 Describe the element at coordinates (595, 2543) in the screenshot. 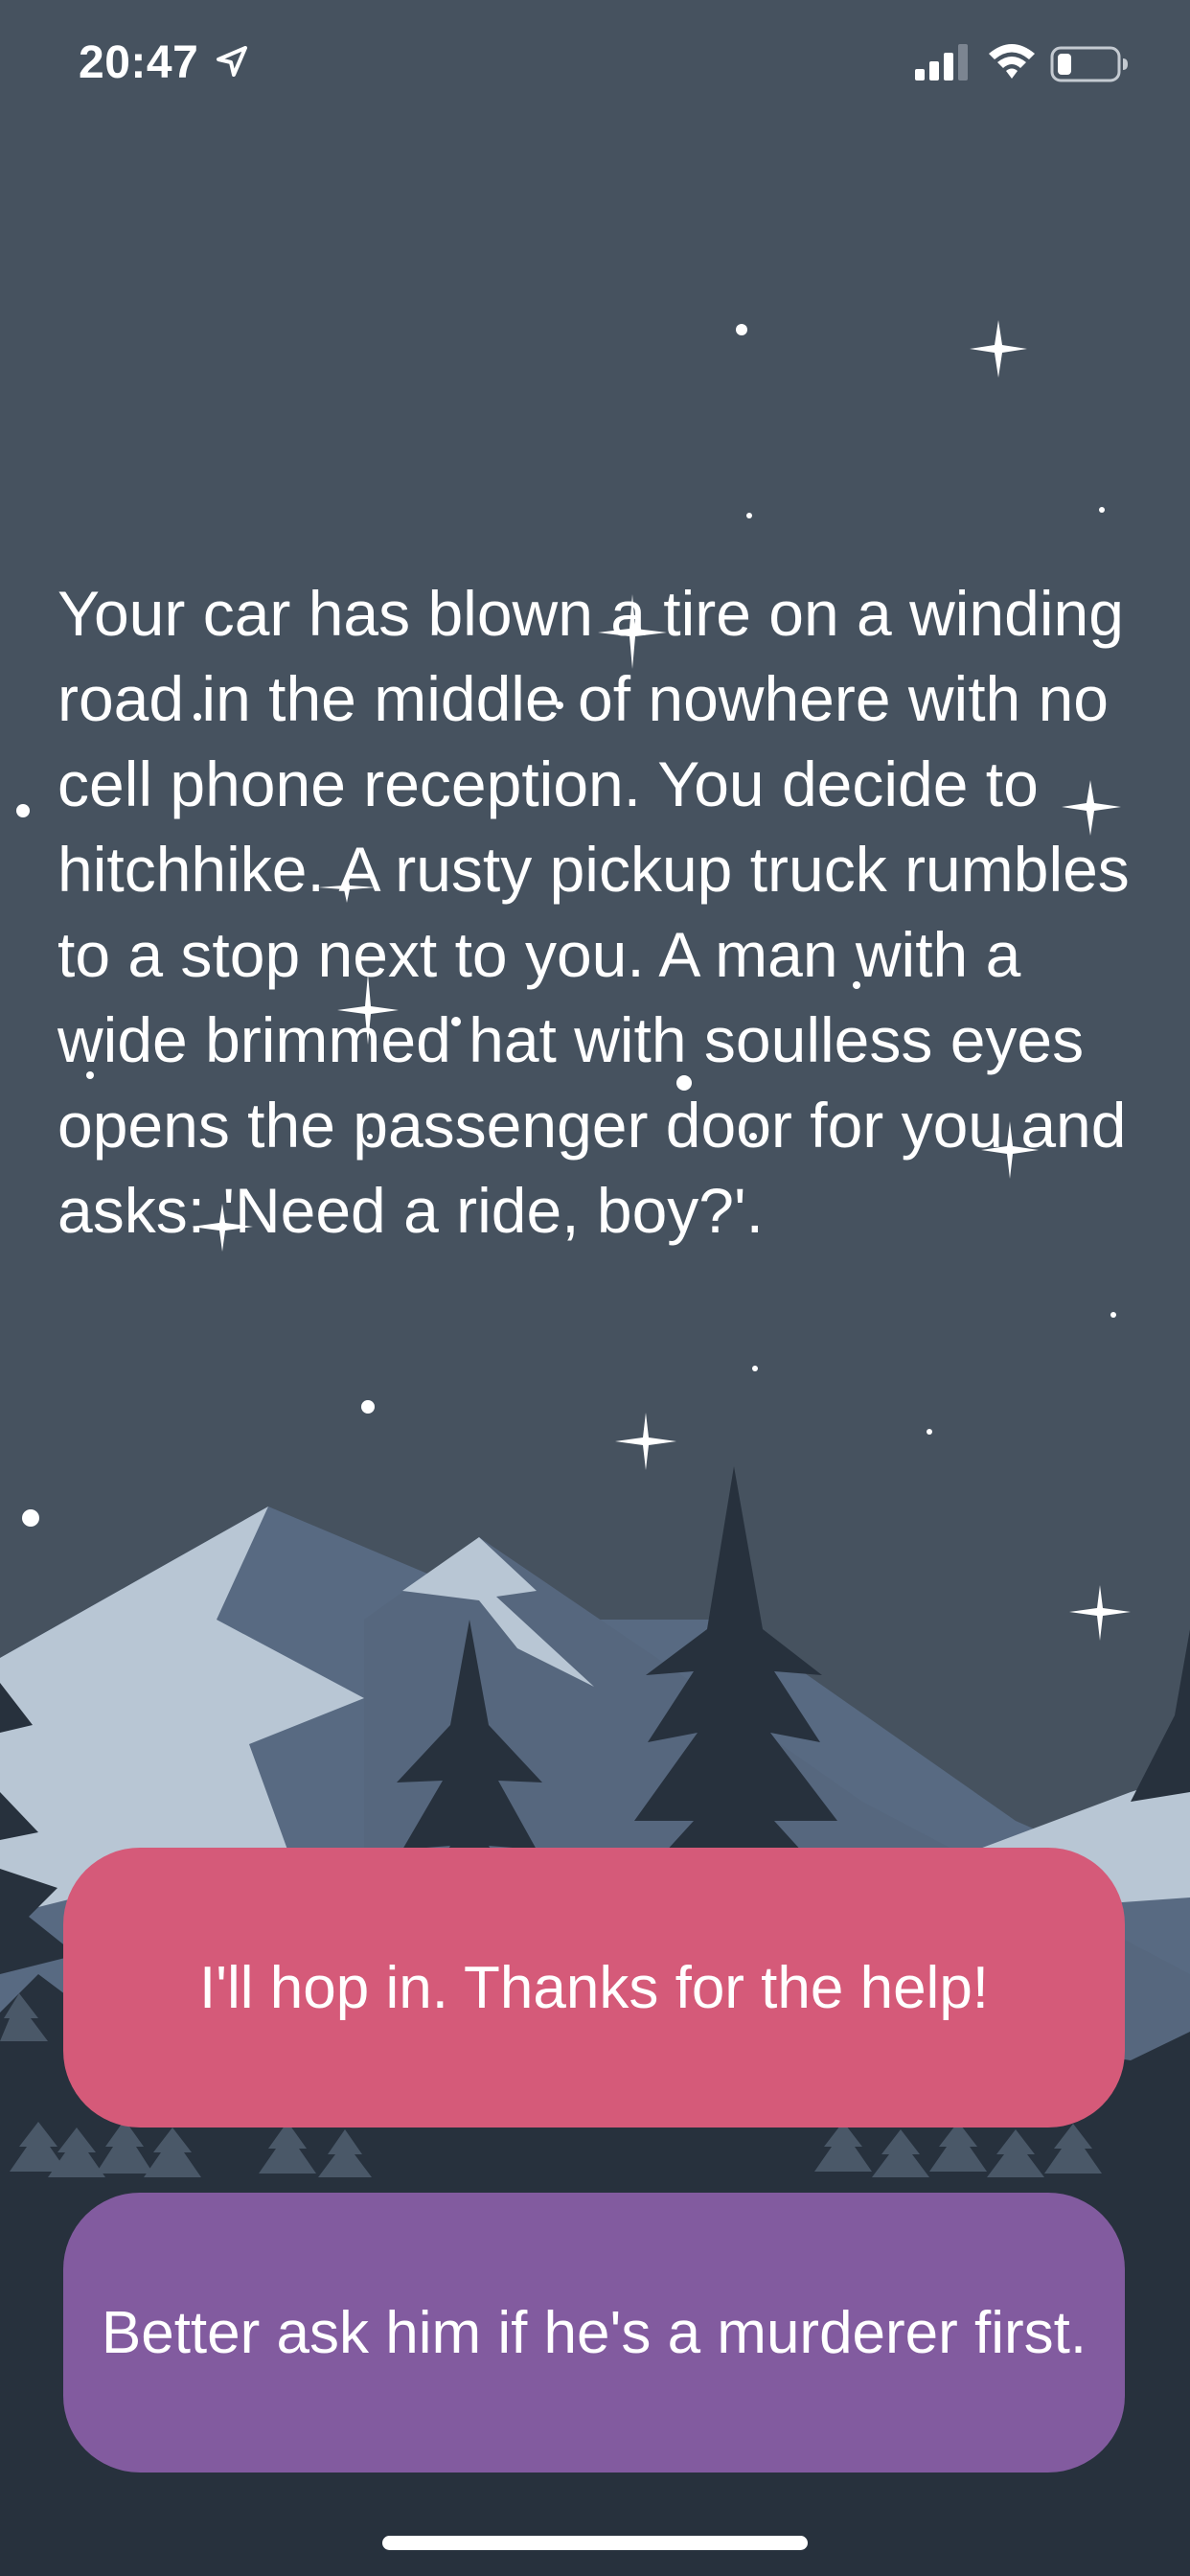

I see `home-indicator` at that location.